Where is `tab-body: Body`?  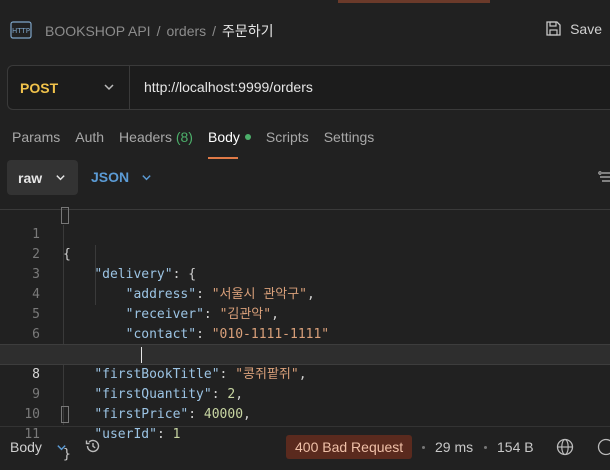 tab-body: Body is located at coordinates (229, 144).